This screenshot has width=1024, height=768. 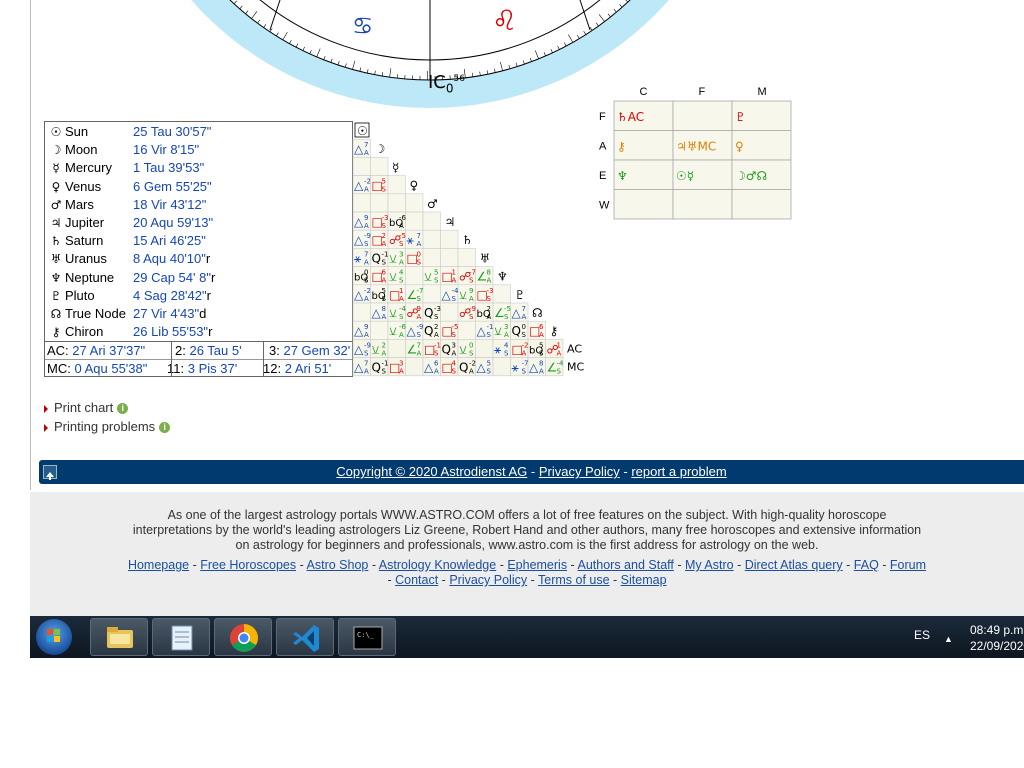 What do you see at coordinates (537, 565) in the screenshot?
I see `footer-link: Ephemeris` at bounding box center [537, 565].